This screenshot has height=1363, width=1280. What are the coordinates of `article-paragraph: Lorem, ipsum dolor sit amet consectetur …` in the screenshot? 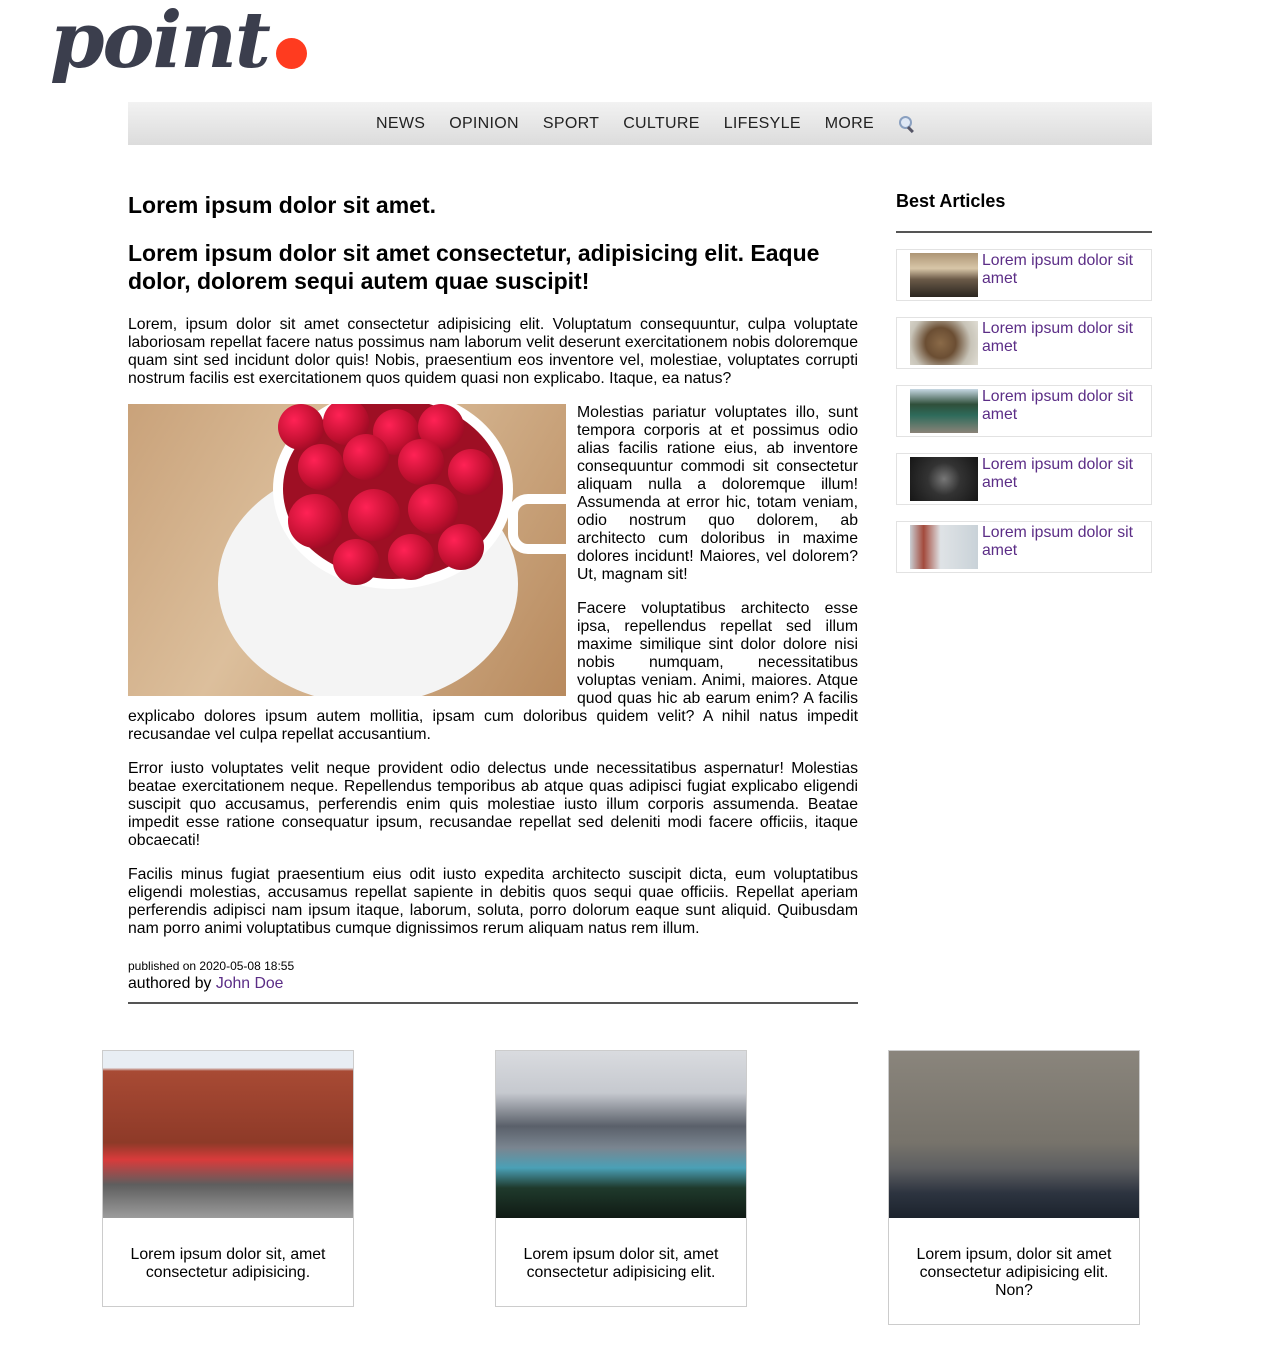 It's located at (493, 351).